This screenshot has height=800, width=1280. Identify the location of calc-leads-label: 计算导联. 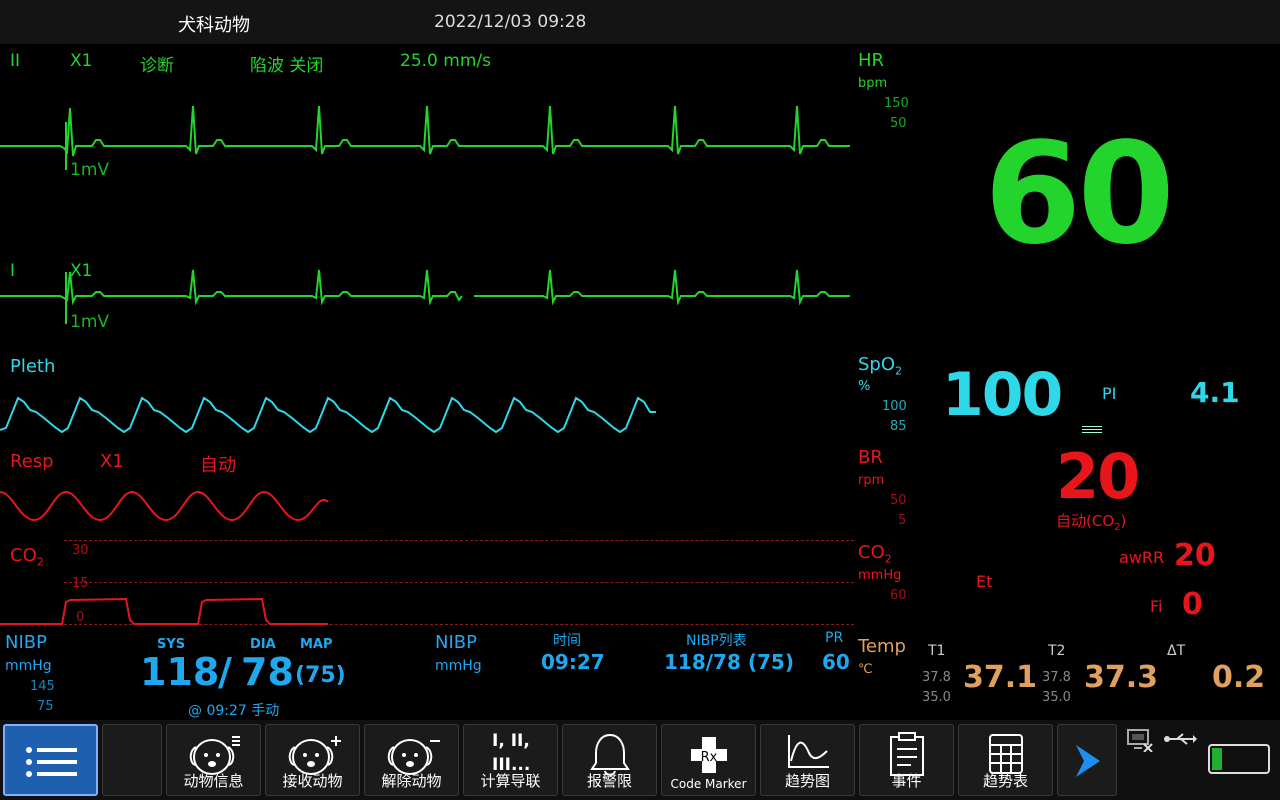
(510, 781).